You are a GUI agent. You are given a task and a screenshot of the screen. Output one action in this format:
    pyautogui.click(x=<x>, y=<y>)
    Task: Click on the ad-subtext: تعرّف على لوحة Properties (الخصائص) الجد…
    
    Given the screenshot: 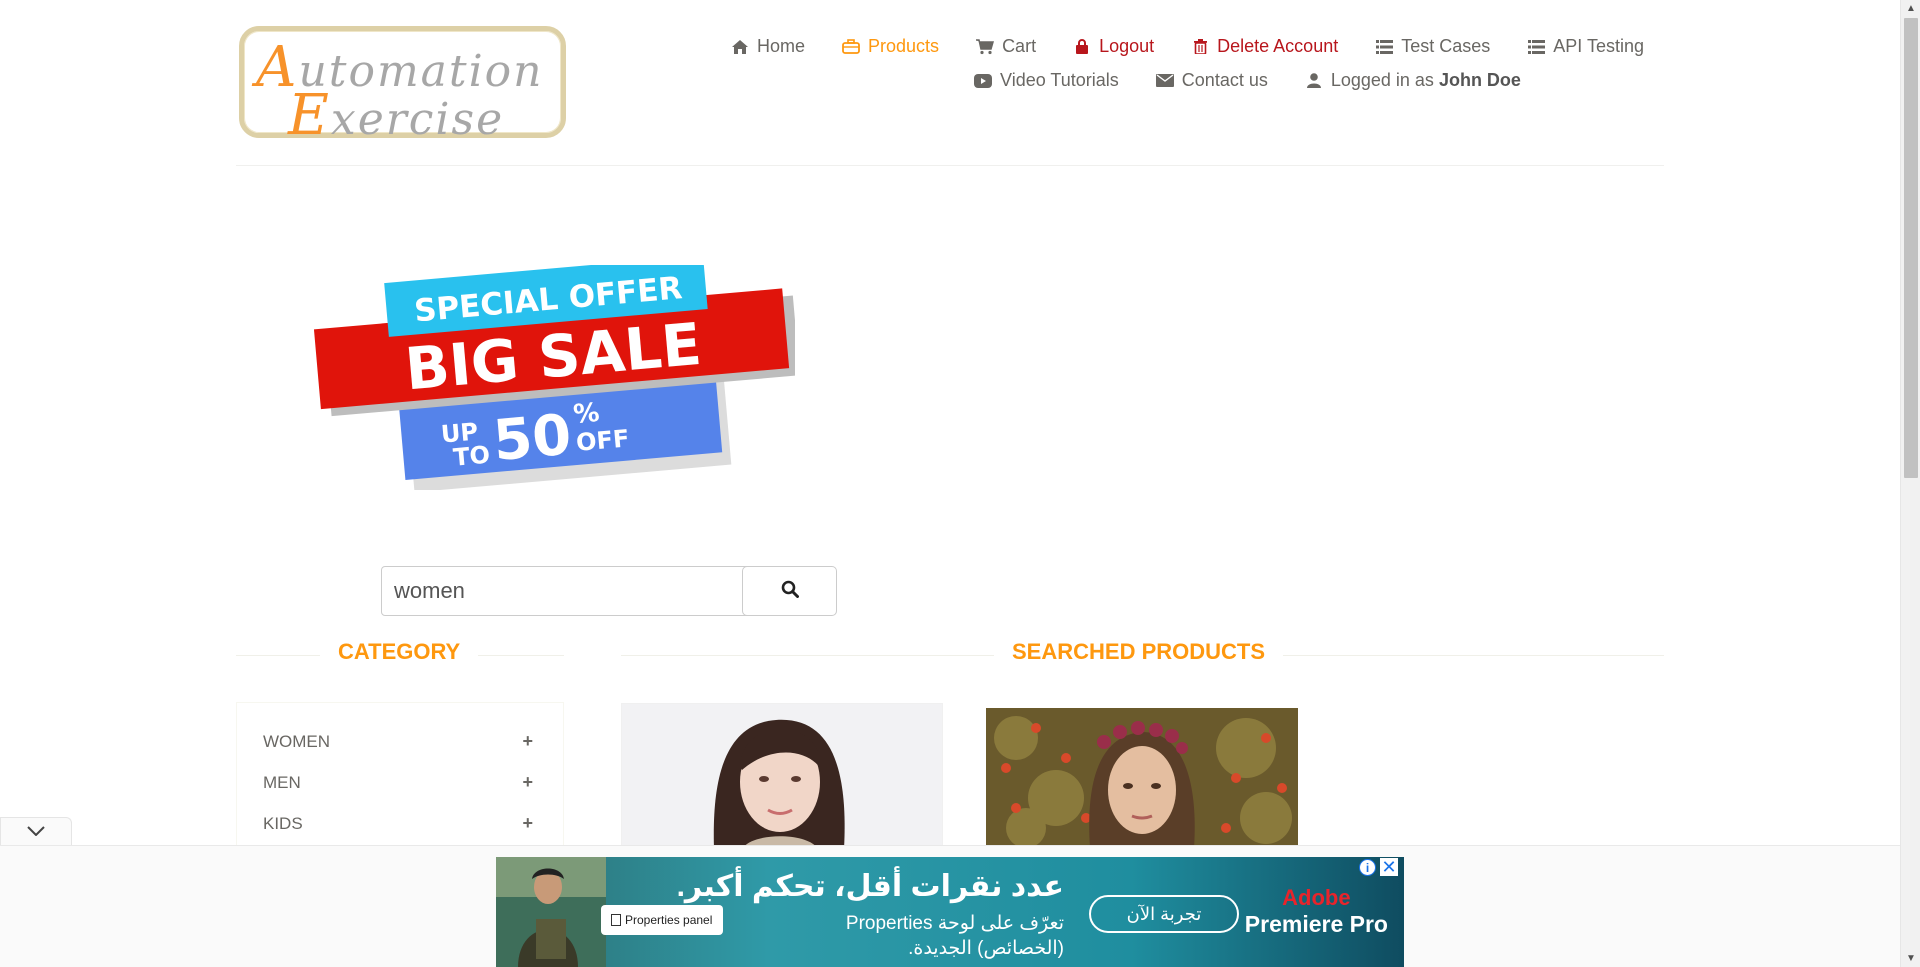 What is the action you would take?
    pyautogui.click(x=955, y=936)
    